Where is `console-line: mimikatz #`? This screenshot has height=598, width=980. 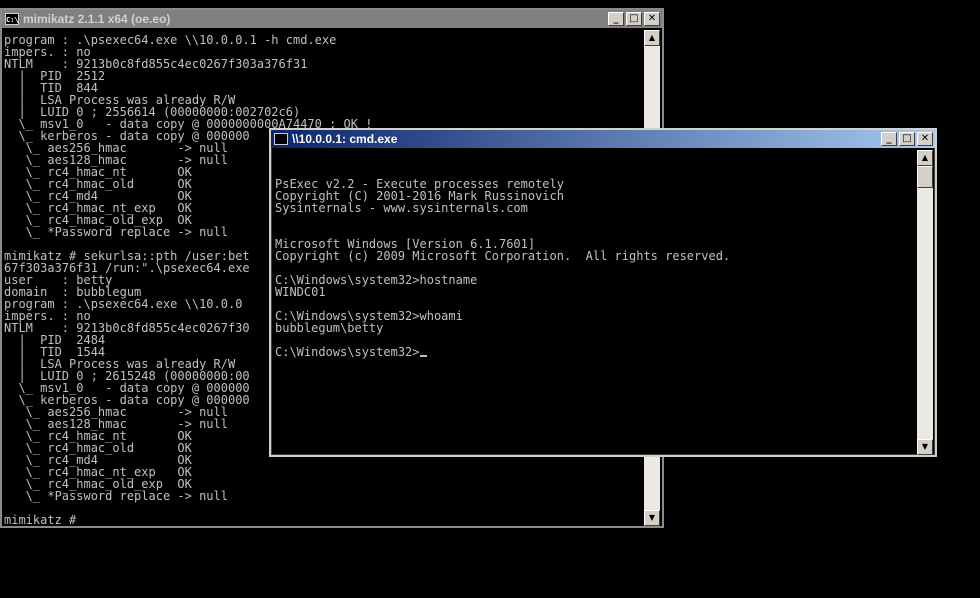
console-line: mimikatz # is located at coordinates (40, 519).